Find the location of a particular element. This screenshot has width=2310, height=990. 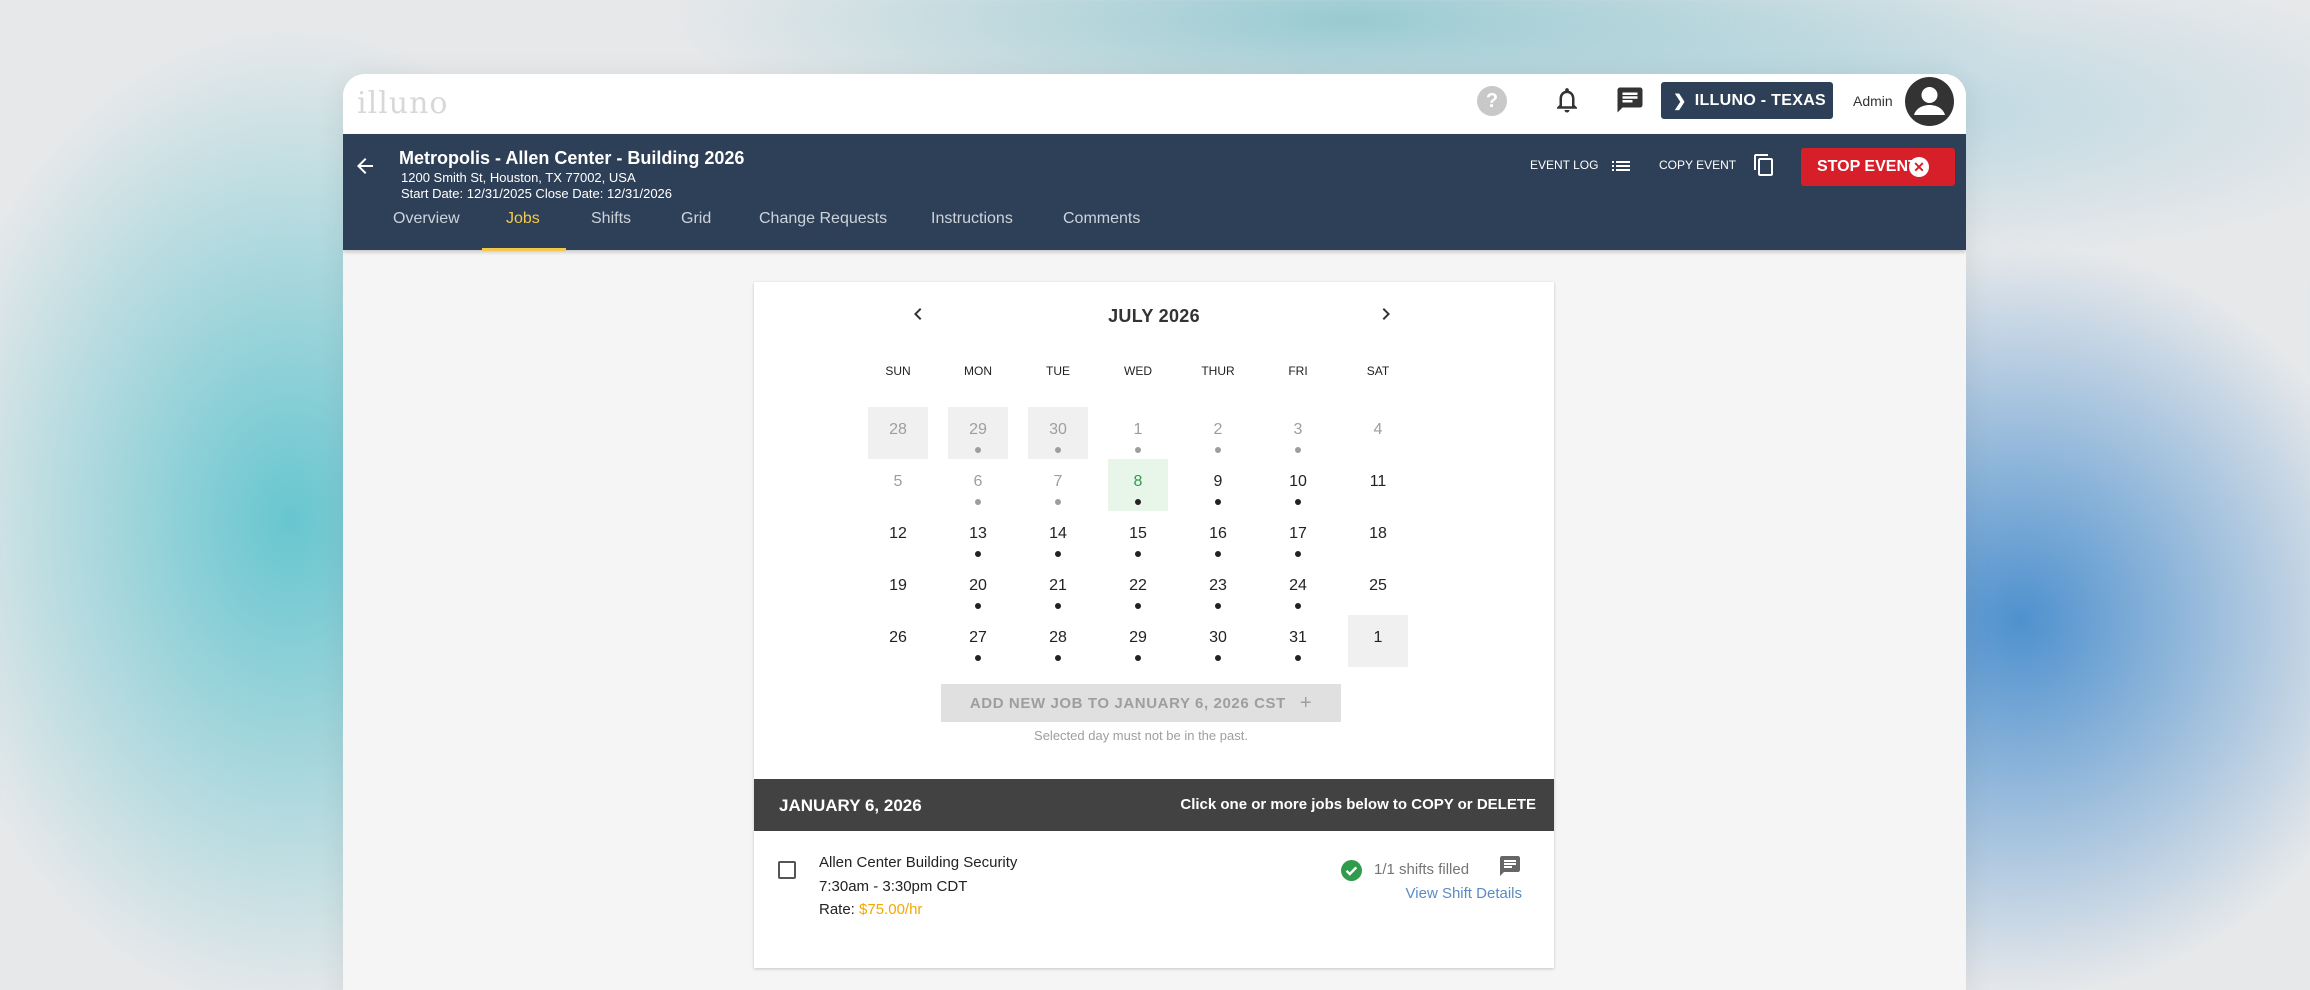

comment-icon is located at coordinates (1510, 866).